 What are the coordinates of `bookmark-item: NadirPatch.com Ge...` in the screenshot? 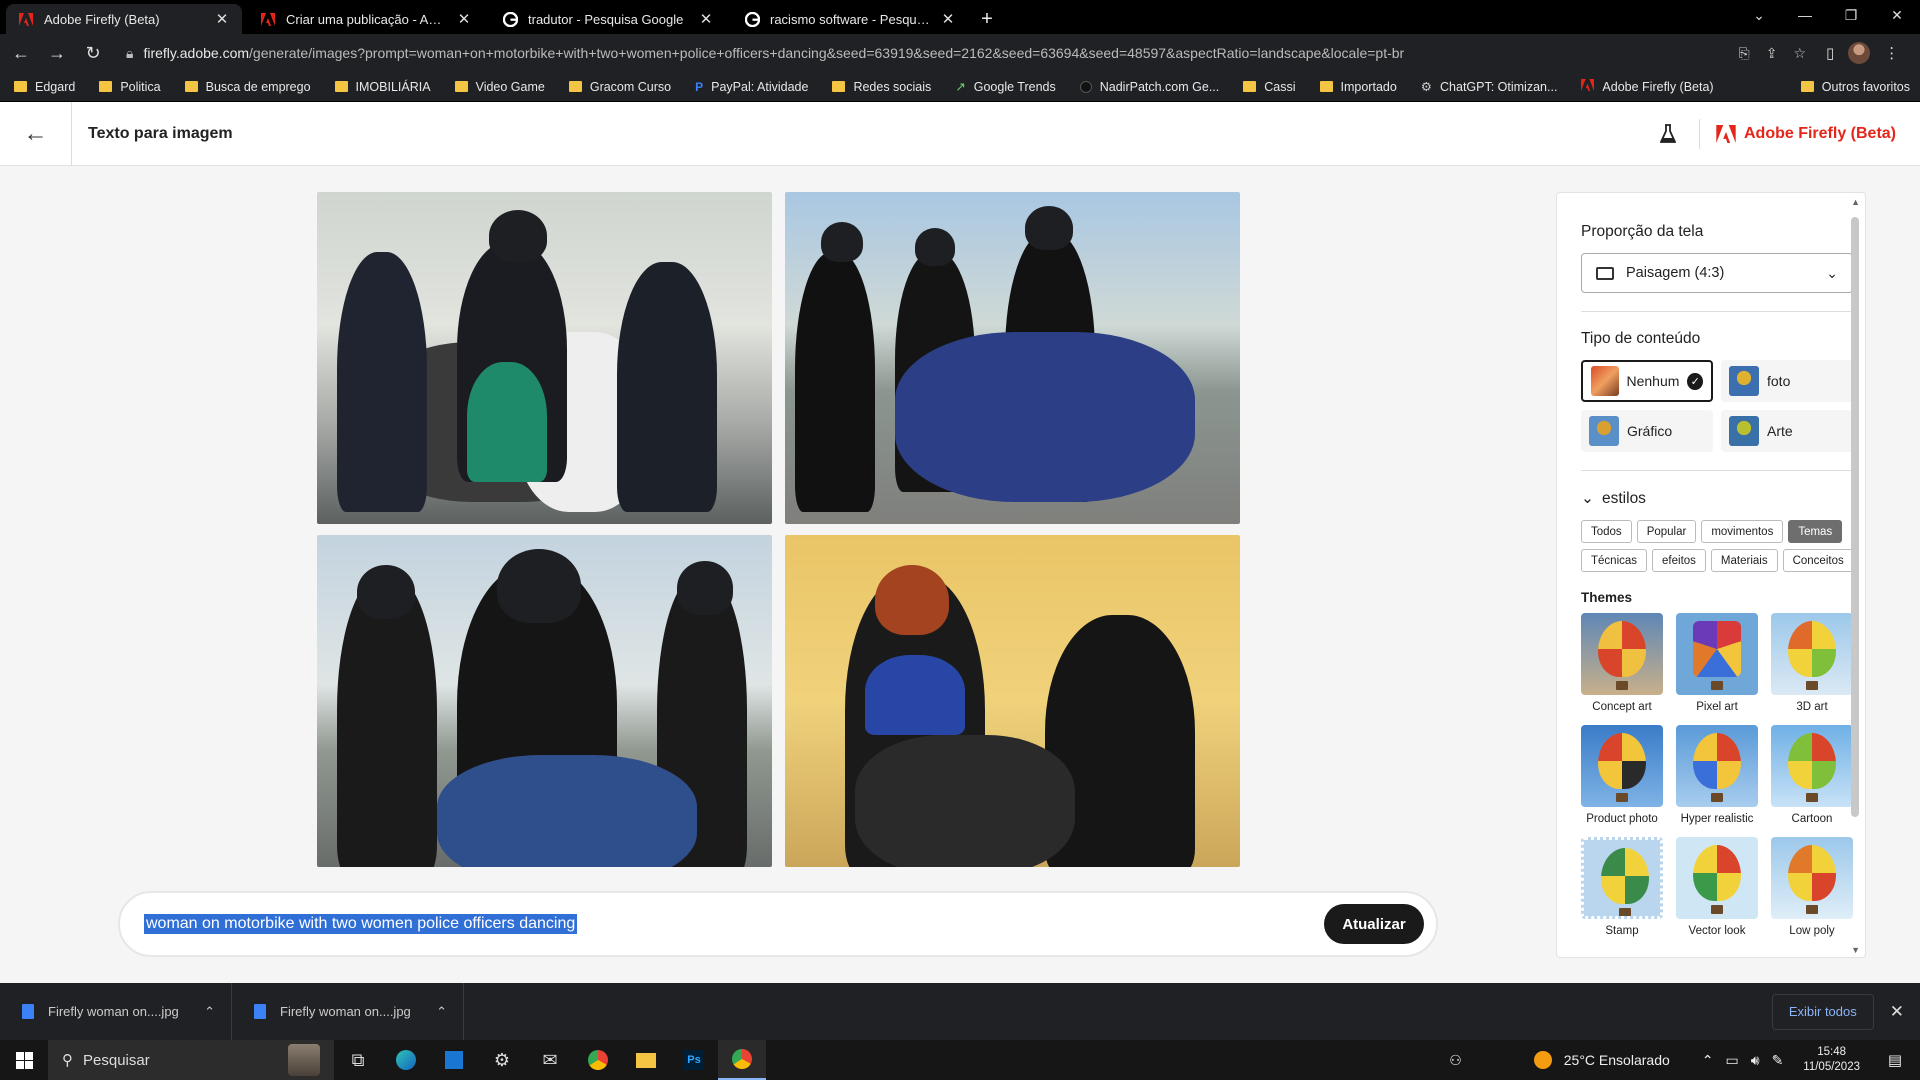 It's located at (1149, 87).